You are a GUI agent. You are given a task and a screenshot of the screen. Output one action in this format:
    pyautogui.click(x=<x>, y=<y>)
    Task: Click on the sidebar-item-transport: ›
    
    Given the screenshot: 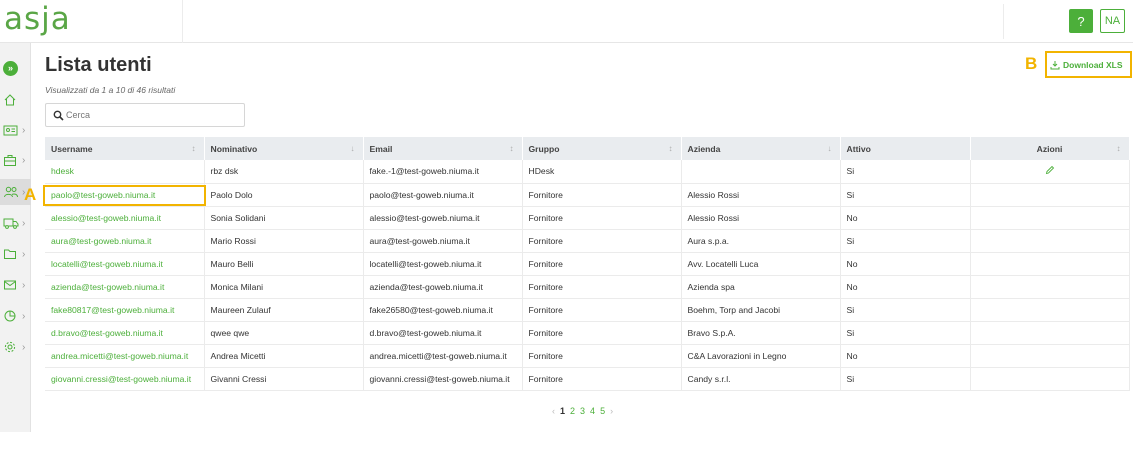 What is the action you would take?
    pyautogui.click(x=15, y=223)
    